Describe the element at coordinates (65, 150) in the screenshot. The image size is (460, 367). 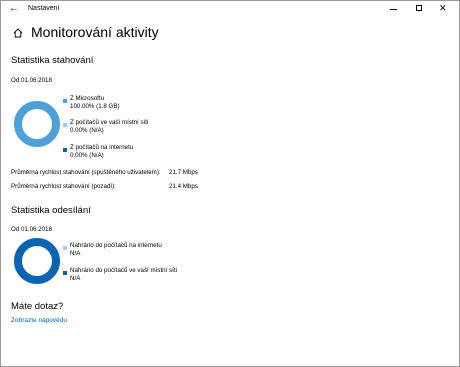
I see `legend-swatch-internet` at that location.